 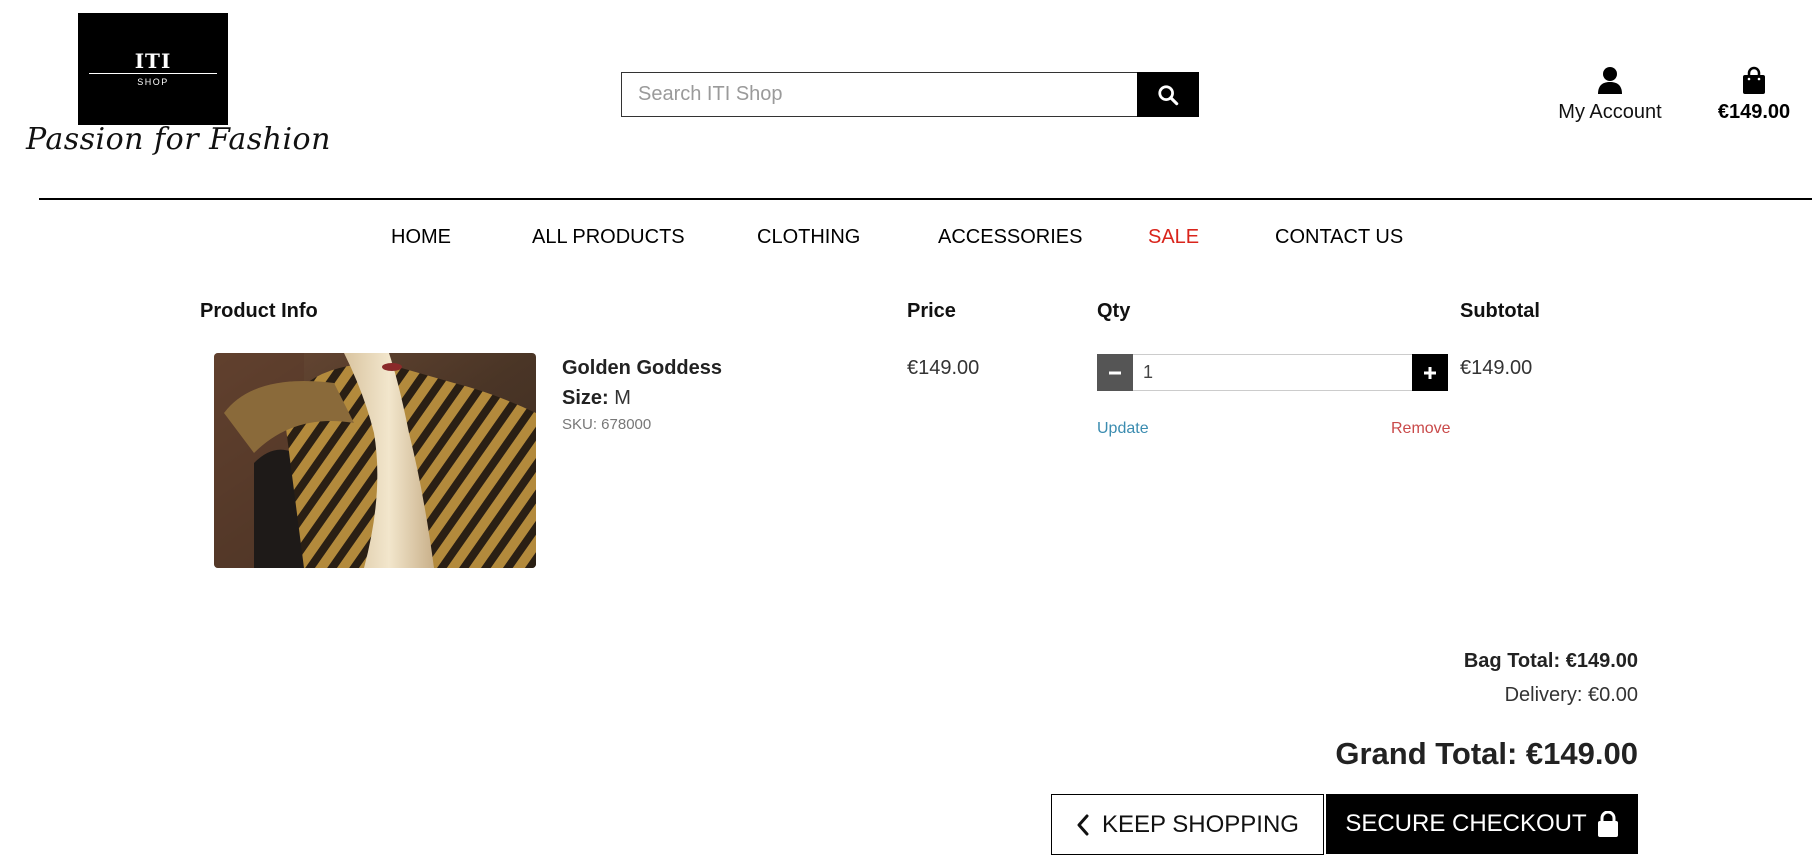 I want to click on plus-icon, so click(x=1430, y=372).